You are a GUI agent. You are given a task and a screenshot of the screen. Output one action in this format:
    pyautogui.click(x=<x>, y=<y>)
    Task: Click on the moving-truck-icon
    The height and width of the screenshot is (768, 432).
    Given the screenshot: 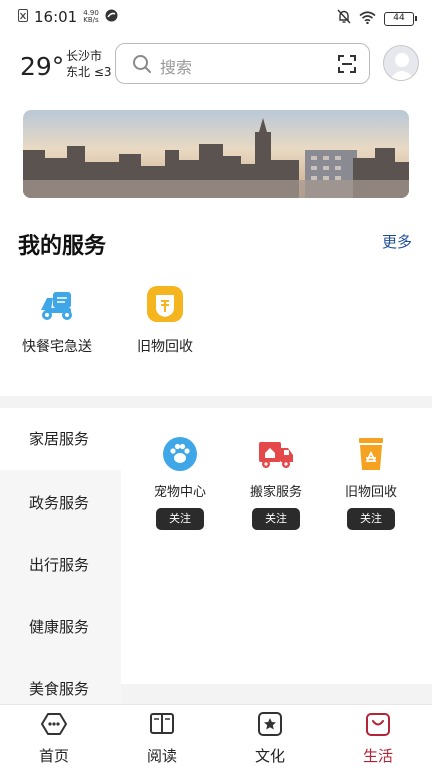 What is the action you would take?
    pyautogui.click(x=276, y=454)
    